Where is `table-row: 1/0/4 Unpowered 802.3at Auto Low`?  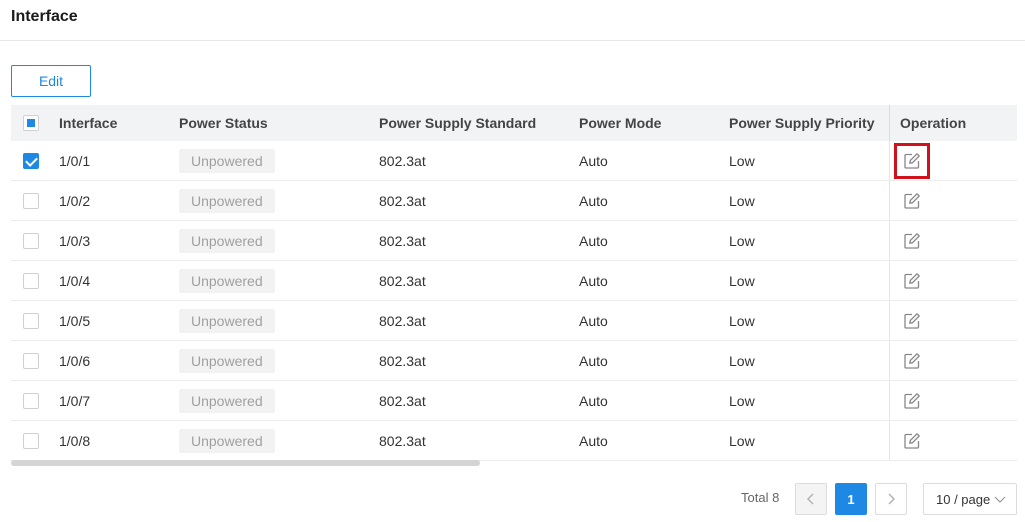
table-row: 1/0/4 Unpowered 802.3at Auto Low is located at coordinates (514, 281).